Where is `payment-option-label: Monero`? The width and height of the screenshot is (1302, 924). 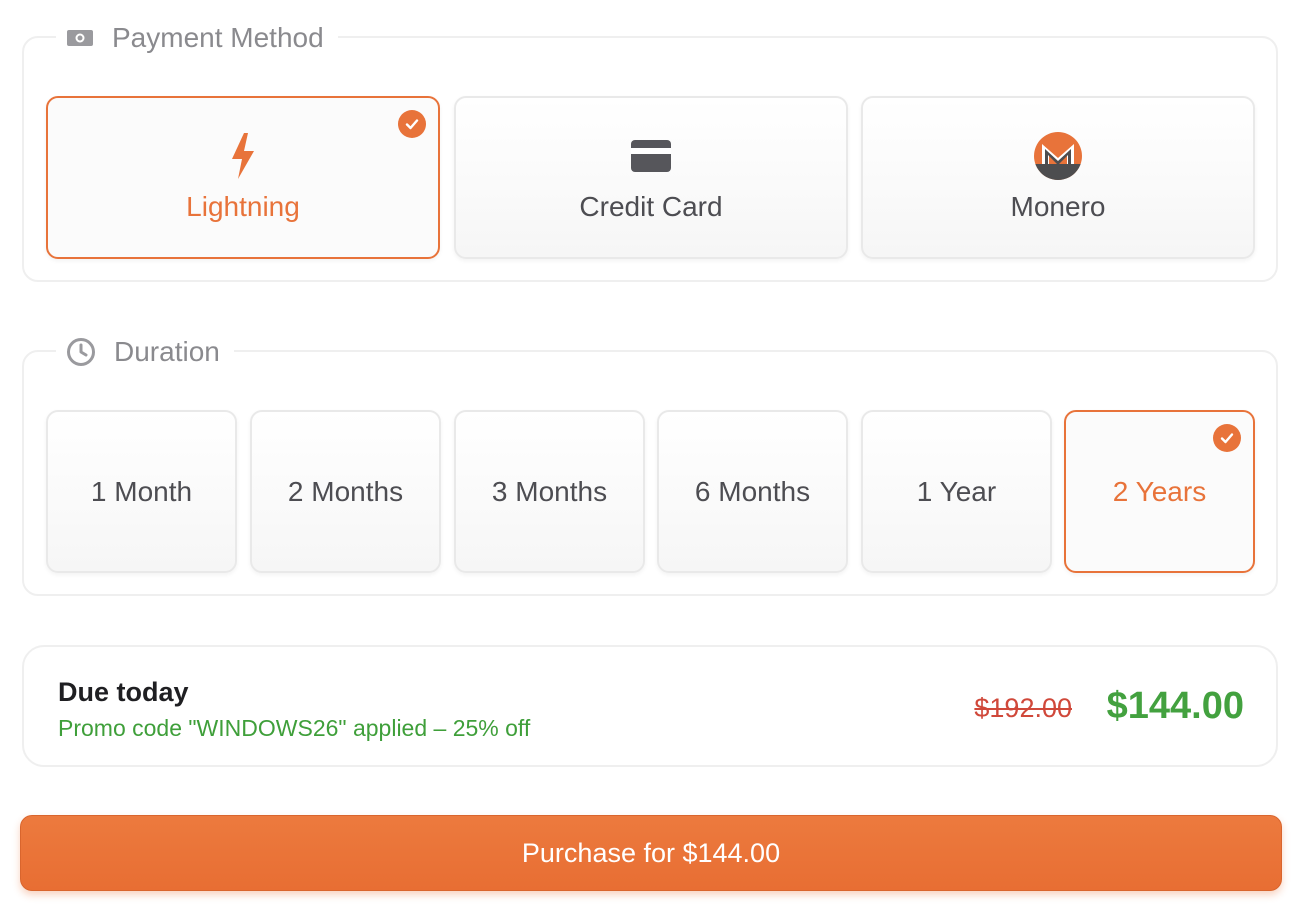 payment-option-label: Monero is located at coordinates (1058, 206).